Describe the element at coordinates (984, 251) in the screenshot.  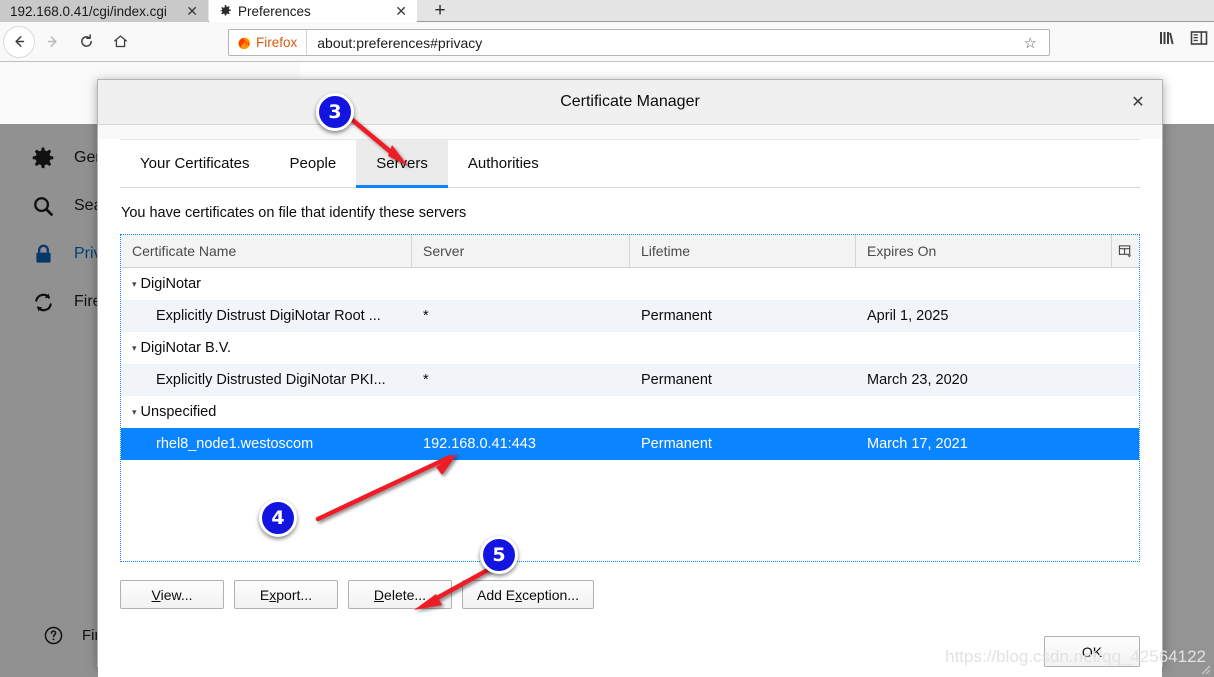
I see `column-header-expires-on: Expires On` at that location.